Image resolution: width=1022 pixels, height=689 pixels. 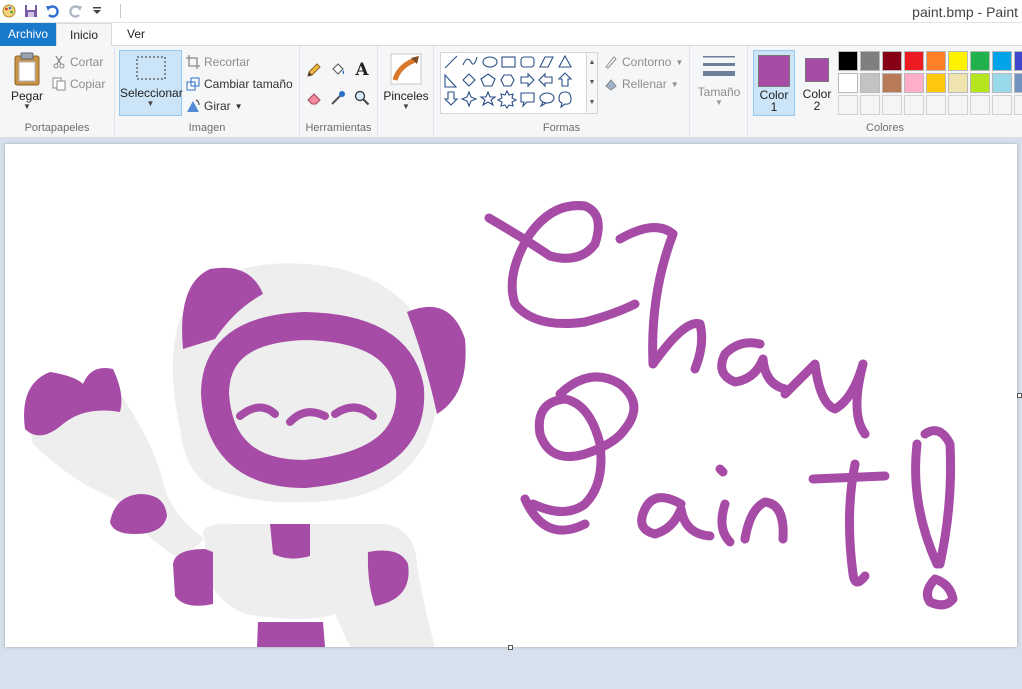 I want to click on gallery-up-icon: ▲, so click(x=592, y=63).